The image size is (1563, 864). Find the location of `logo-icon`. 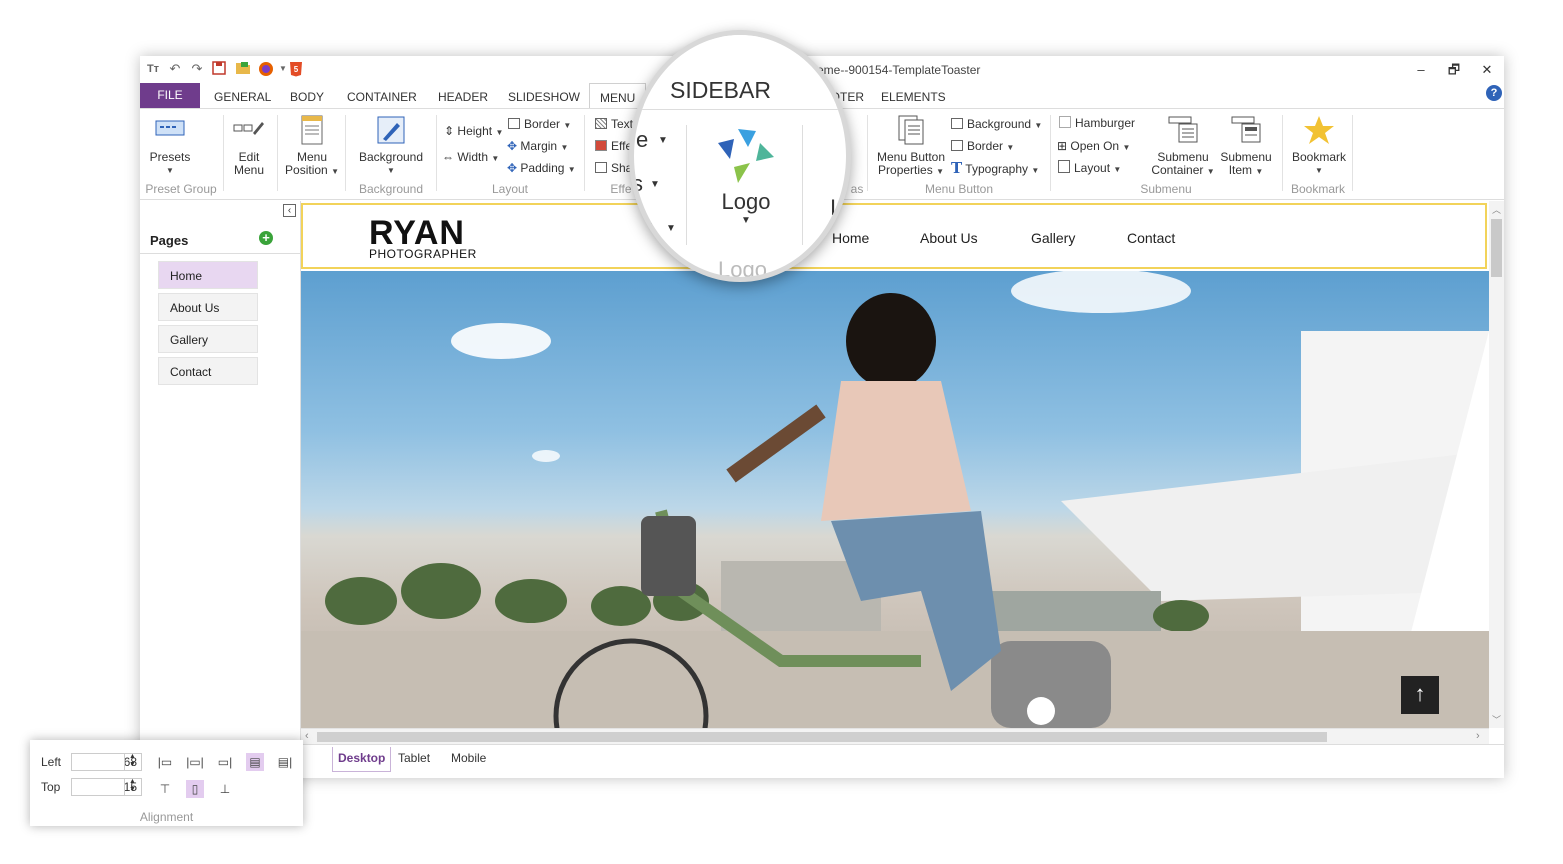

logo-icon is located at coordinates (746, 156).